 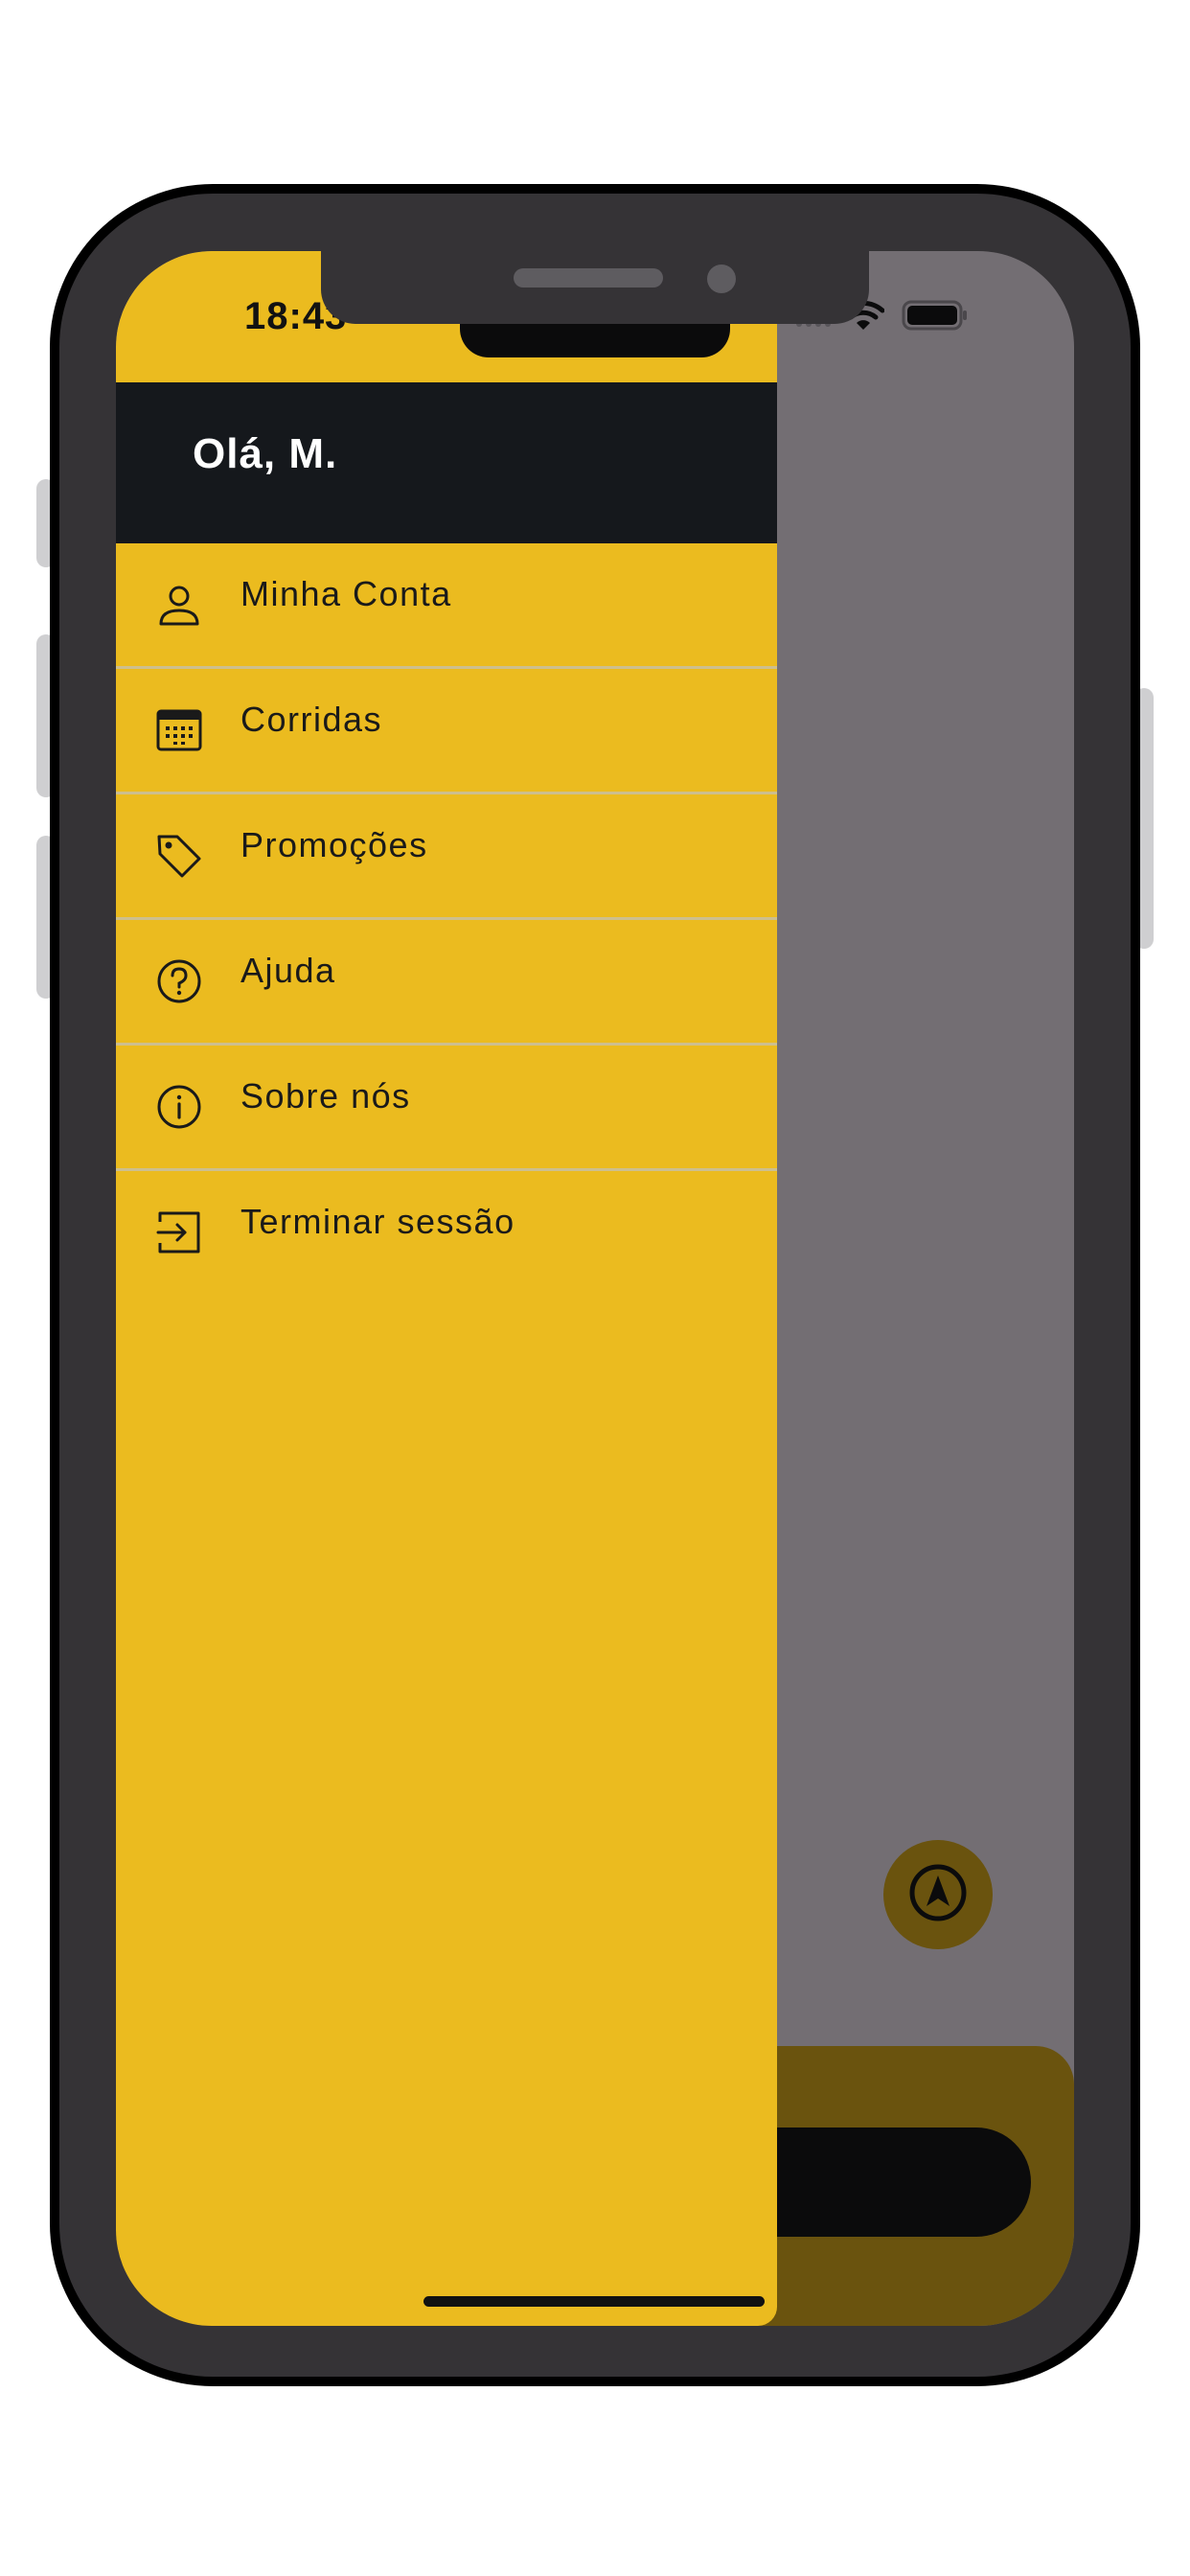 I want to click on menu-item-rides: Corridas, so click(x=447, y=731).